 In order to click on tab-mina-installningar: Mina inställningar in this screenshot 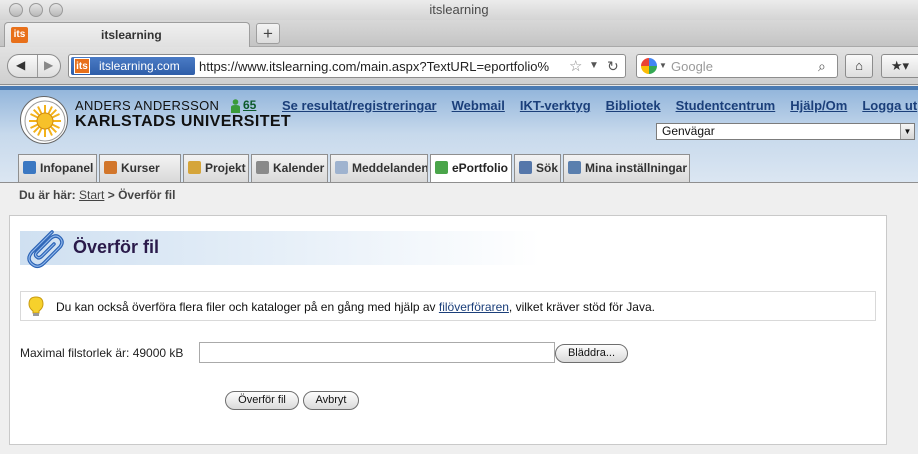, I will do `click(626, 168)`.